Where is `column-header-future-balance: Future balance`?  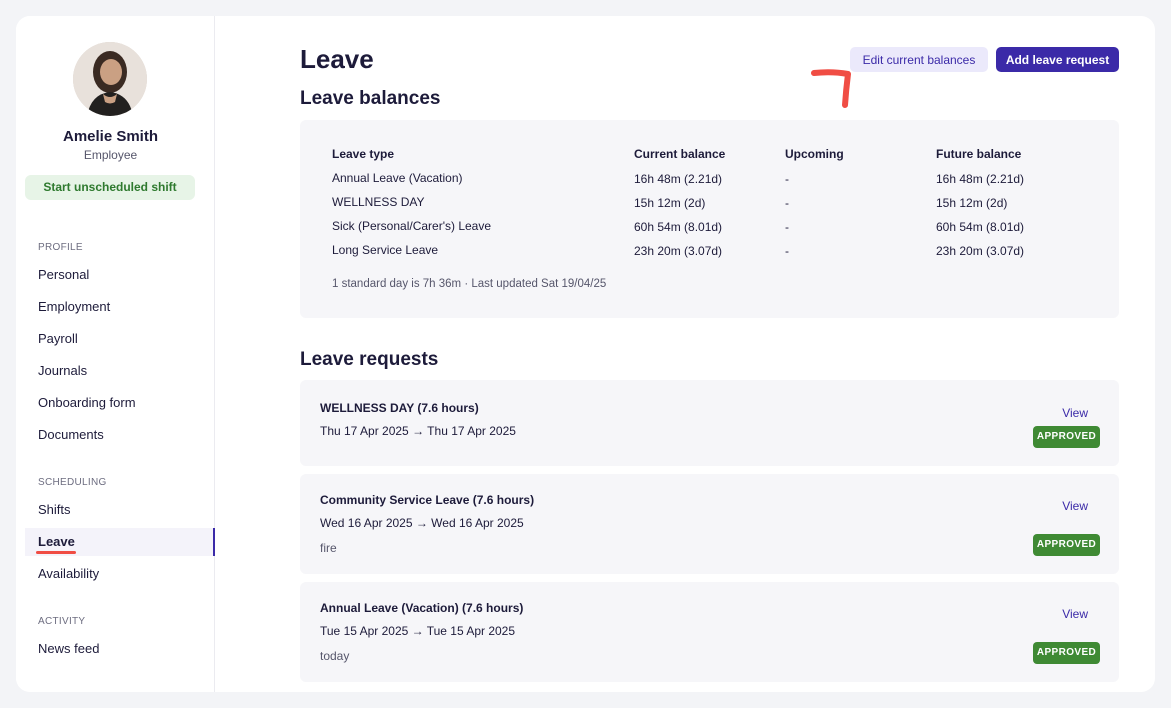
column-header-future-balance: Future balance is located at coordinates (979, 154).